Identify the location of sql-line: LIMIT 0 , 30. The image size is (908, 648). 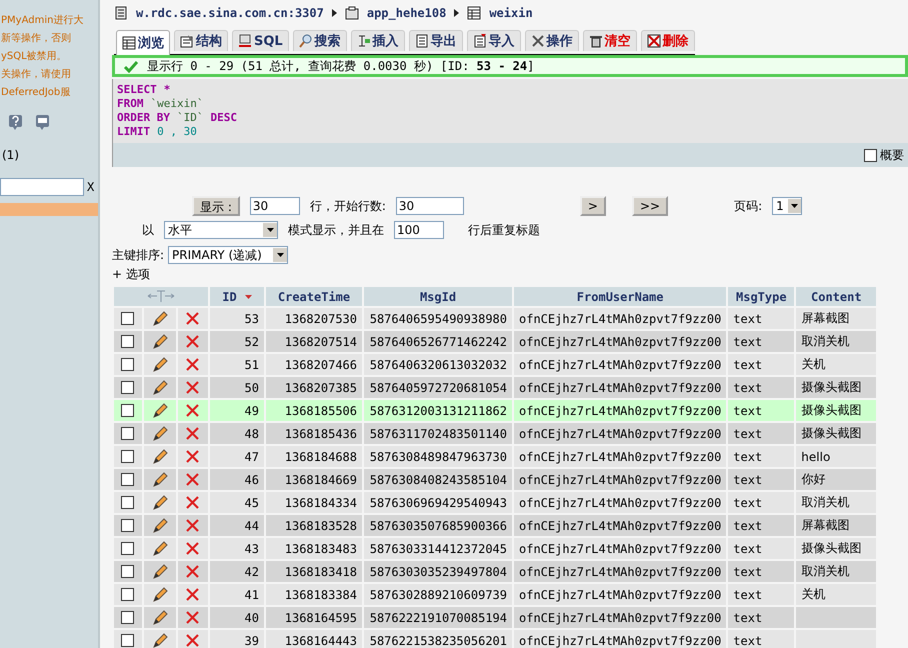
(157, 132).